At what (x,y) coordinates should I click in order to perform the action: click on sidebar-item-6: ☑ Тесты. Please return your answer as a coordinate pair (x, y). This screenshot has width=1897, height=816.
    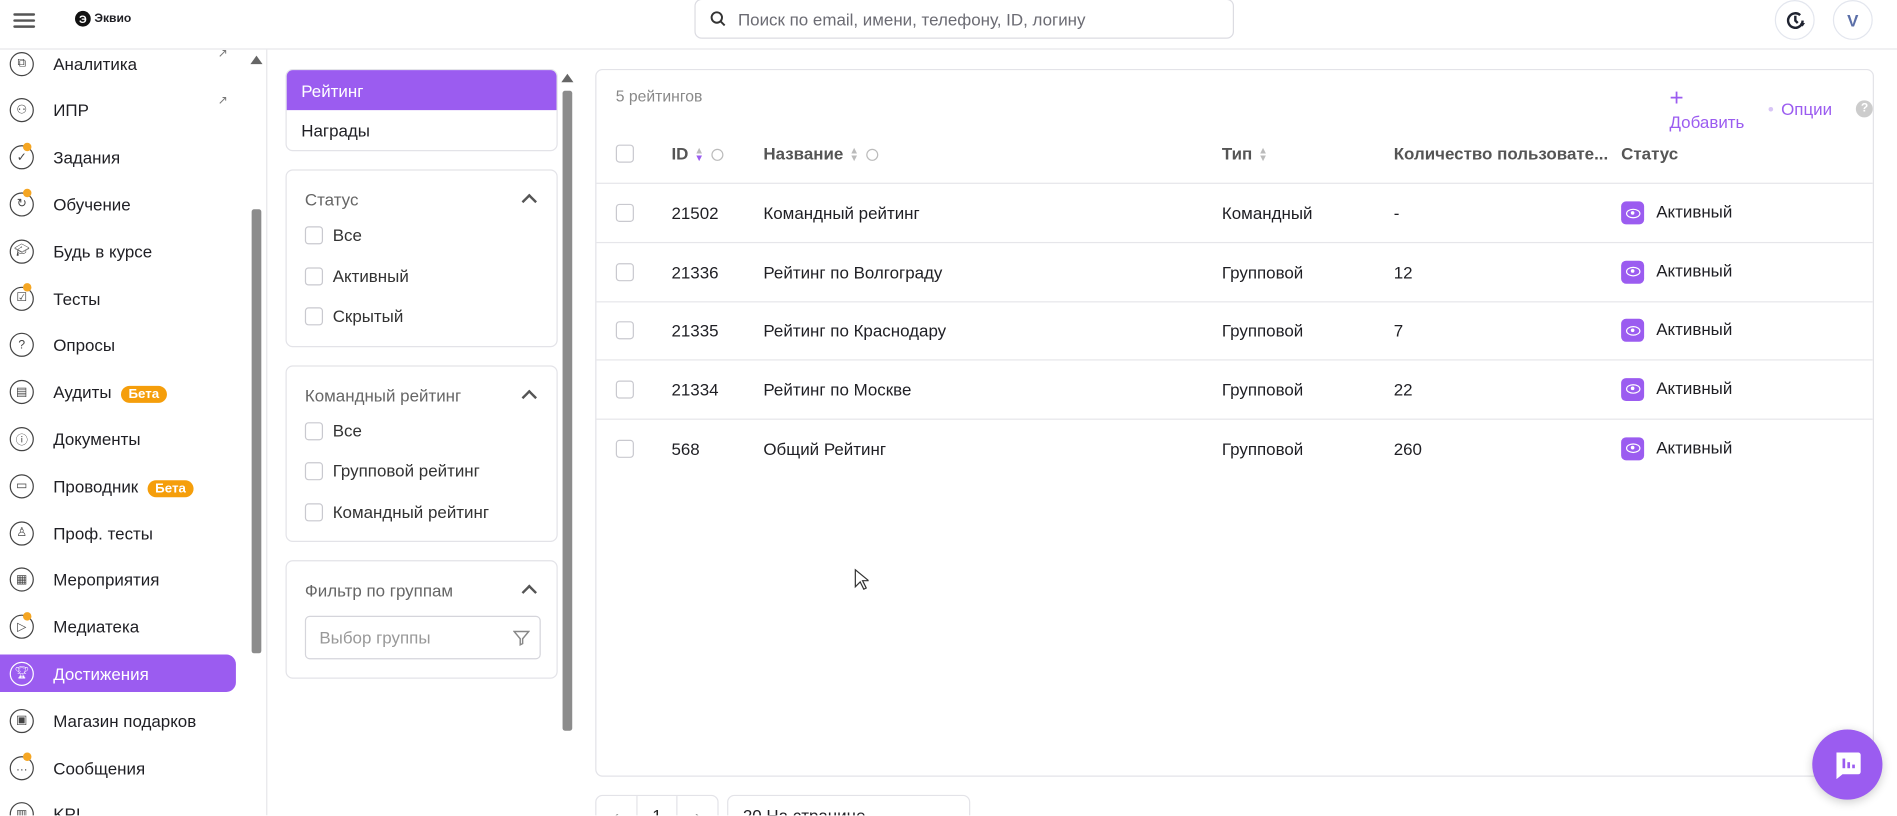
    Looking at the image, I should click on (118, 298).